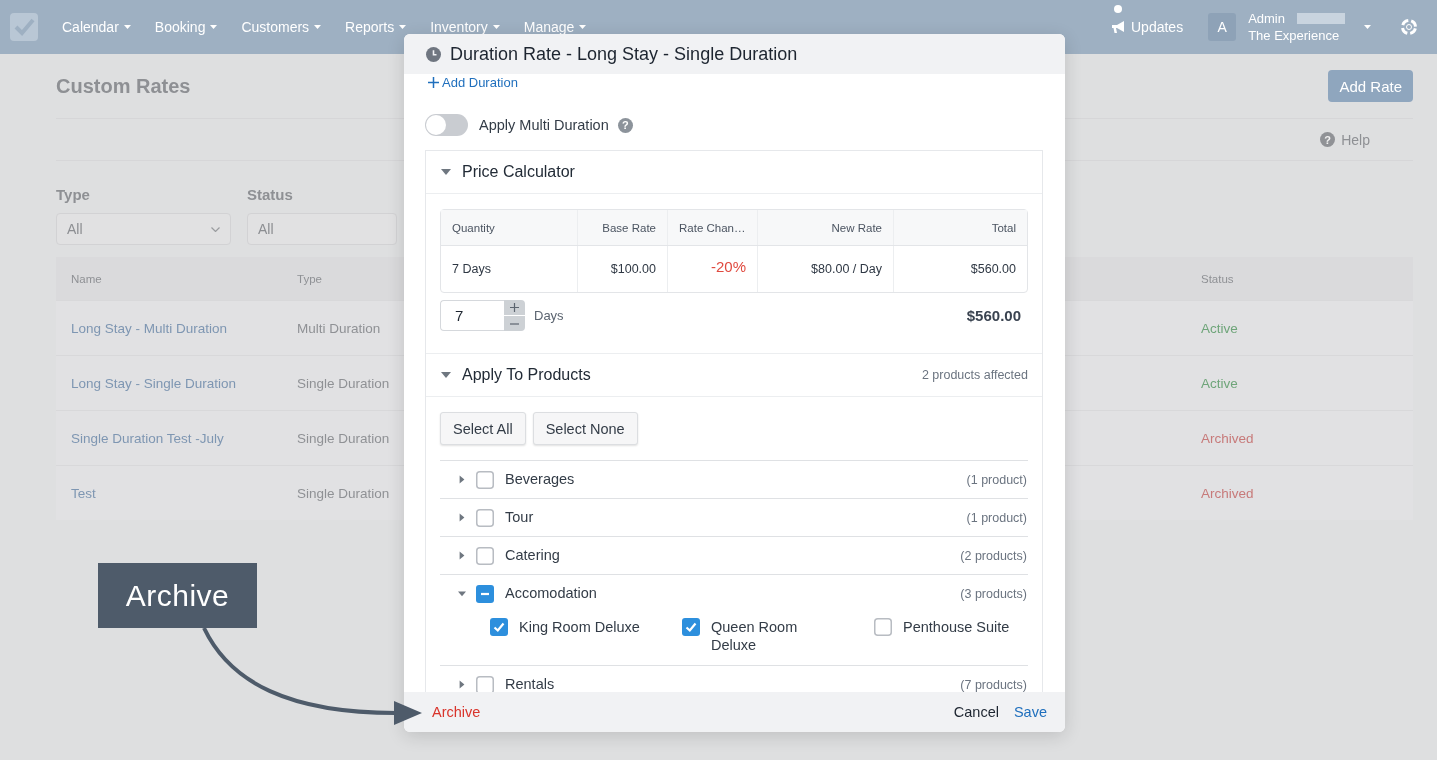 This screenshot has height=760, width=1437. Describe the element at coordinates (551, 593) in the screenshot. I see `category-name: Accomodation` at that location.